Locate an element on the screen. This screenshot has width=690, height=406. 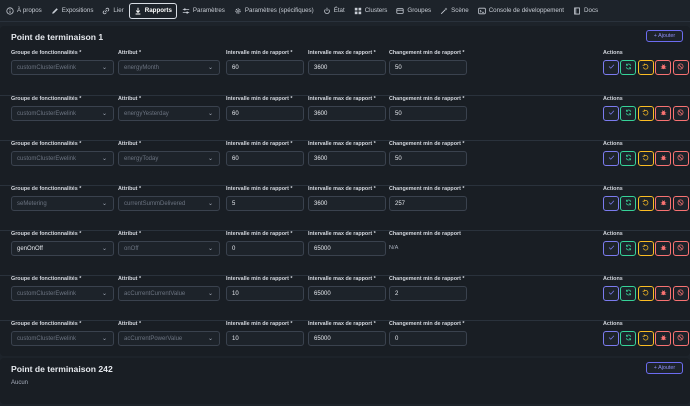
min-interval-input: 5 is located at coordinates (265, 203).